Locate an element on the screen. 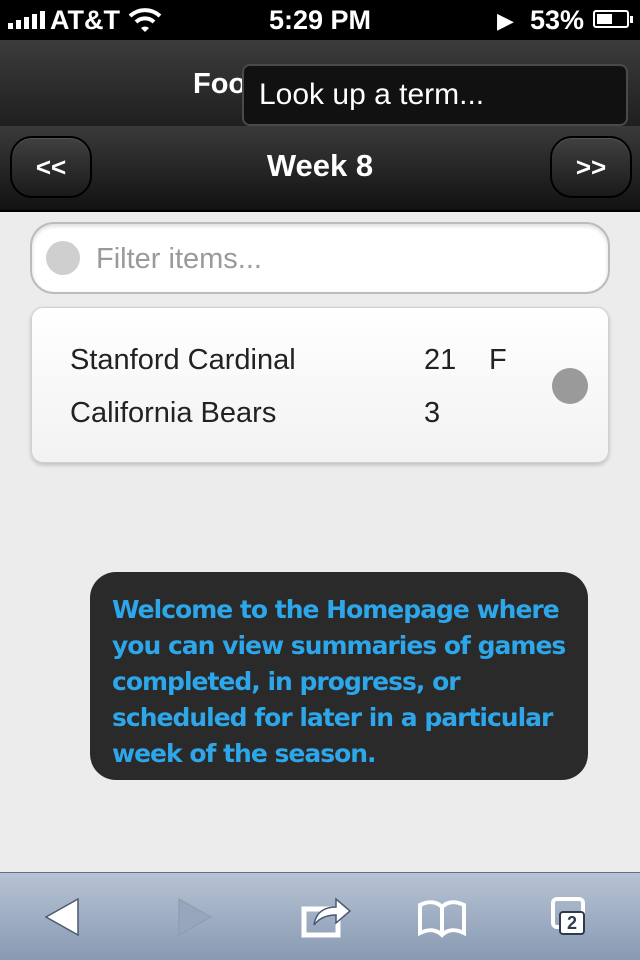 The height and width of the screenshot is (960, 640). filter-bar is located at coordinates (320, 258).